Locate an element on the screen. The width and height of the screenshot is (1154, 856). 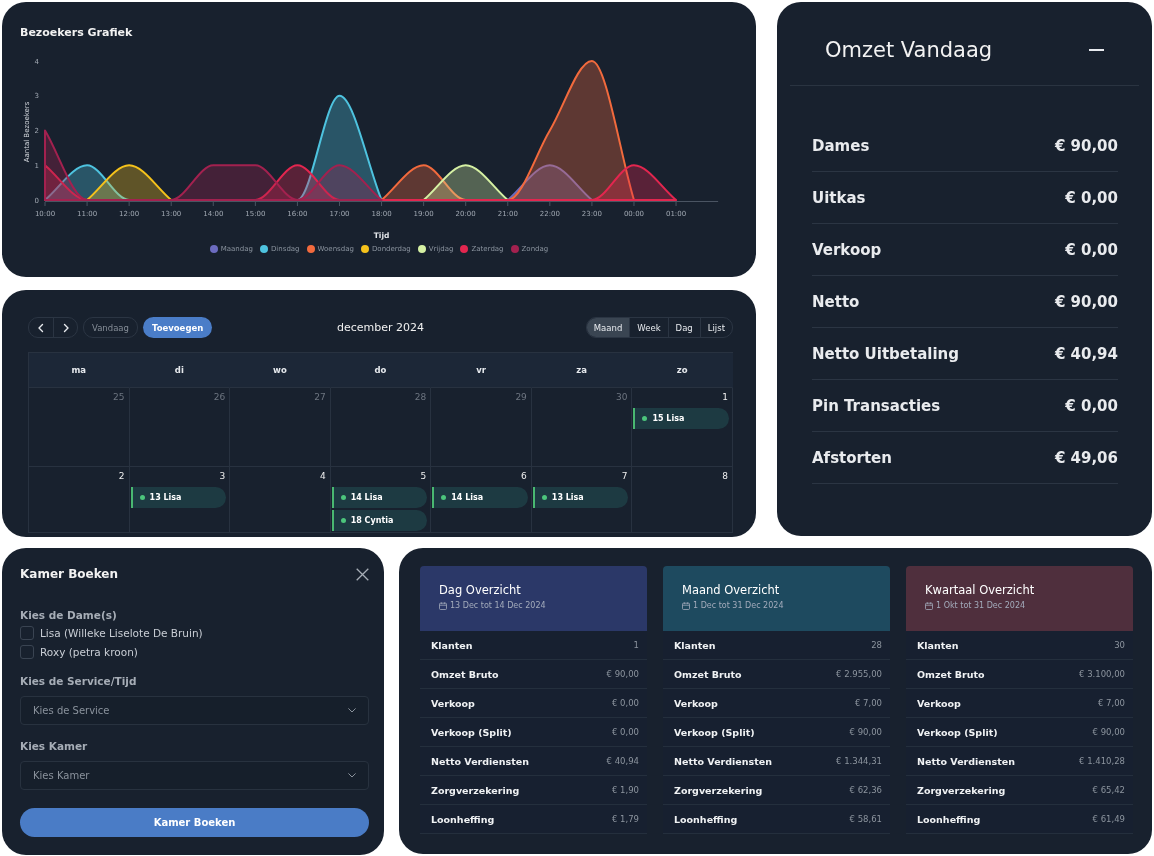
day-number: 25 is located at coordinates (119, 397).